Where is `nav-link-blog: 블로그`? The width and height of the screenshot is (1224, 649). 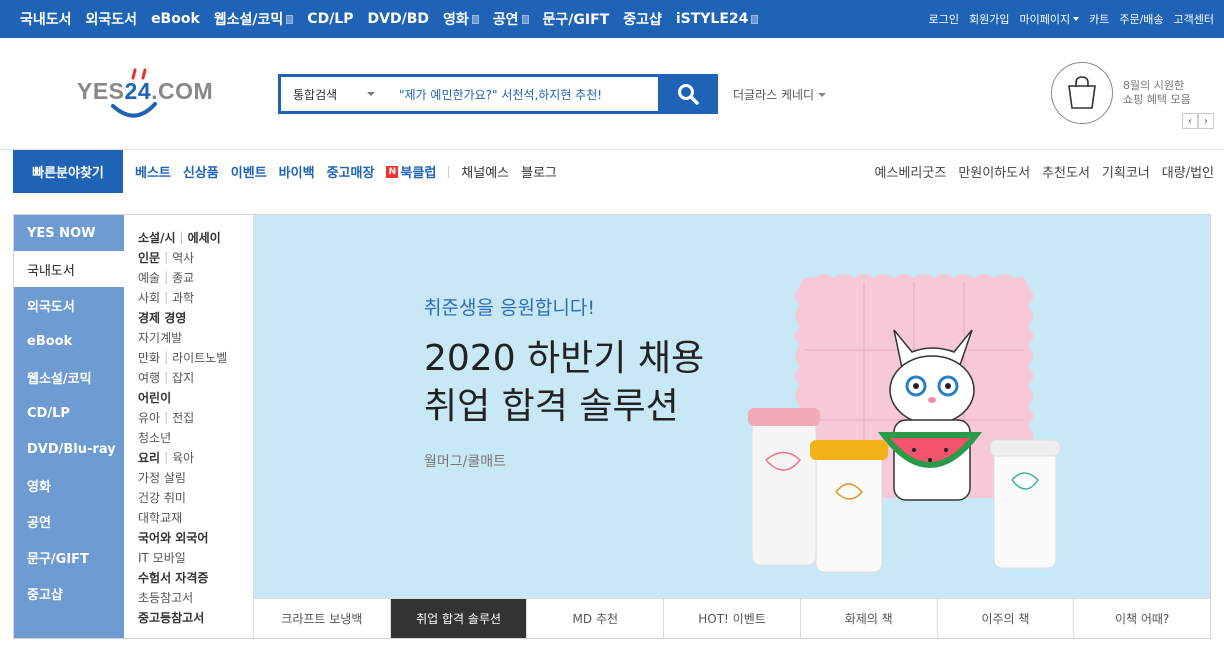 nav-link-blog: 블로그 is located at coordinates (539, 171).